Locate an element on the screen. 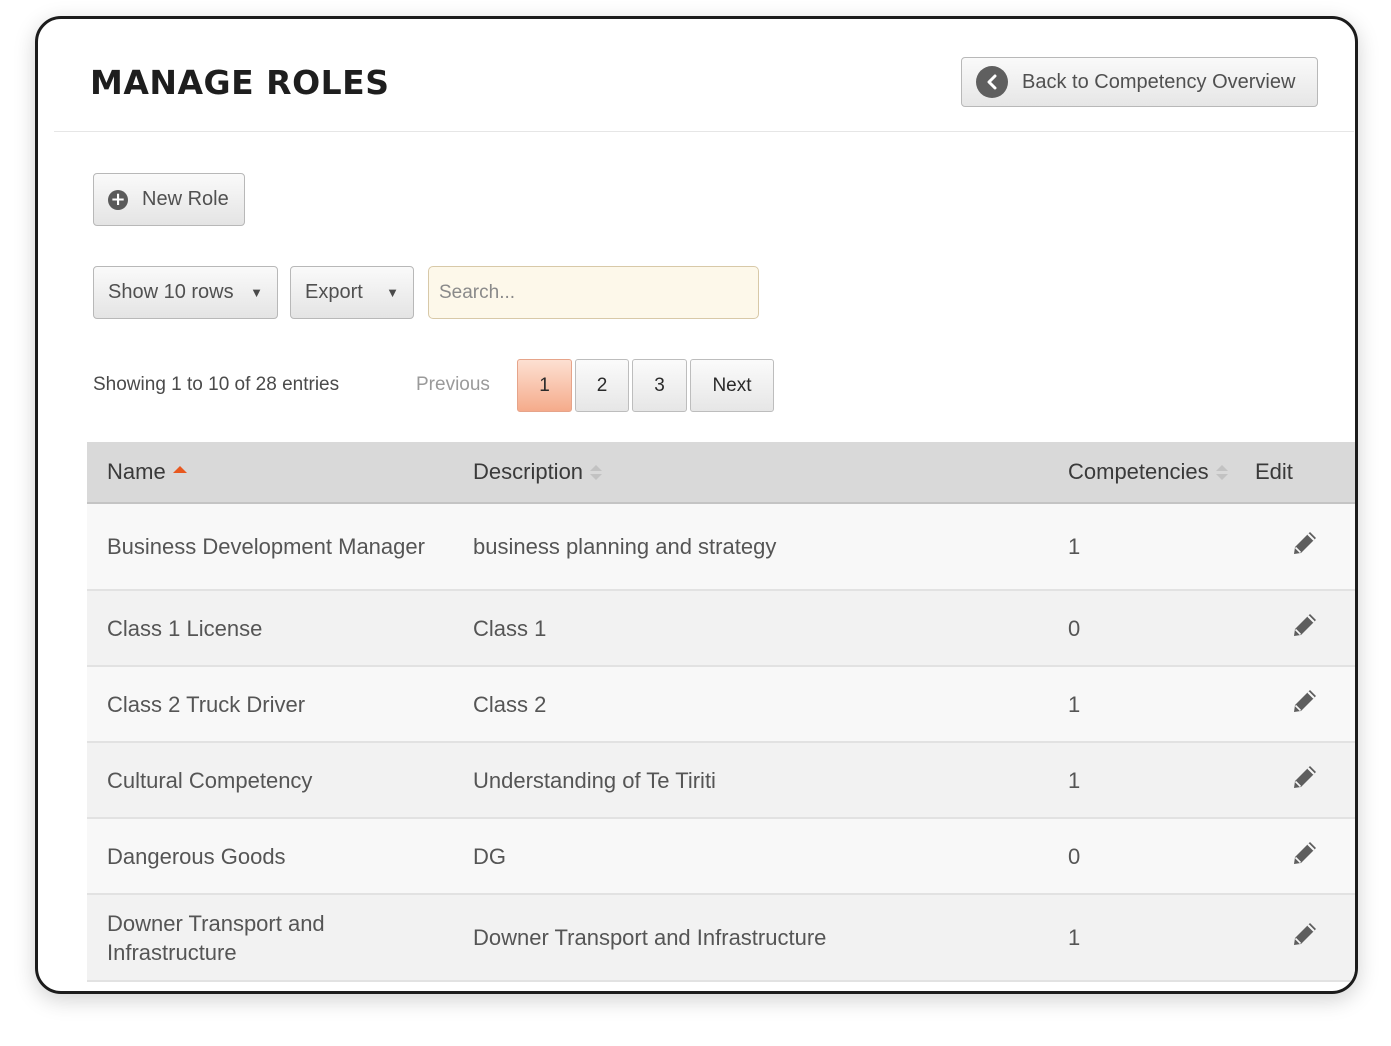  table-row: Dangerous Goods DG 0 is located at coordinates (721, 856).